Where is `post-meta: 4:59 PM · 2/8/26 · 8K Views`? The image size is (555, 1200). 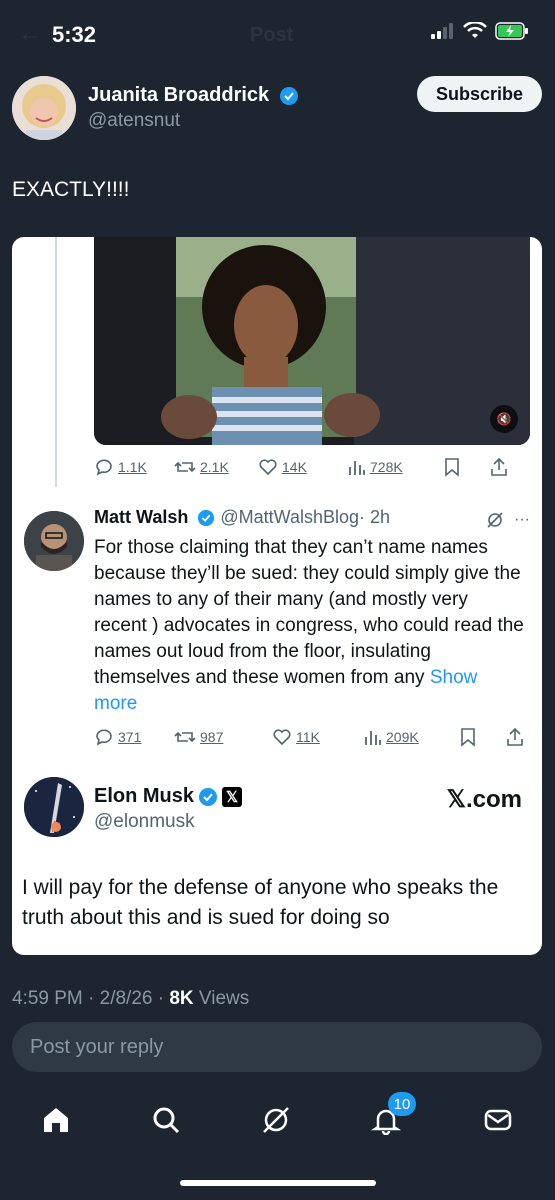 post-meta: 4:59 PM · 2/8/26 · 8K Views is located at coordinates (130, 999).